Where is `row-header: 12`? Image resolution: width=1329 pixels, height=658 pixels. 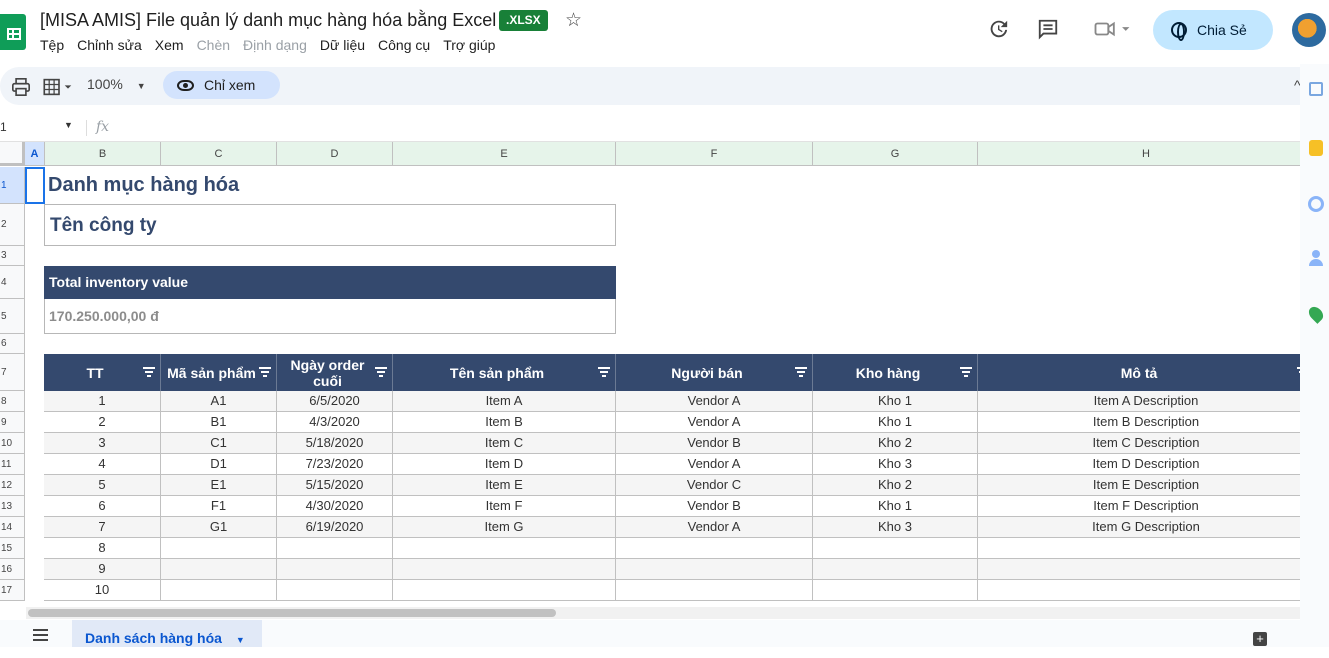 row-header: 12 is located at coordinates (12, 485).